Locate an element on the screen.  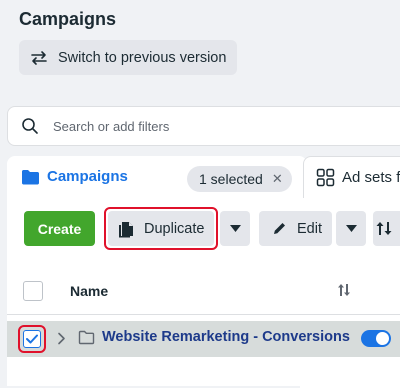
column-header-name: Name is located at coordinates (89, 291).